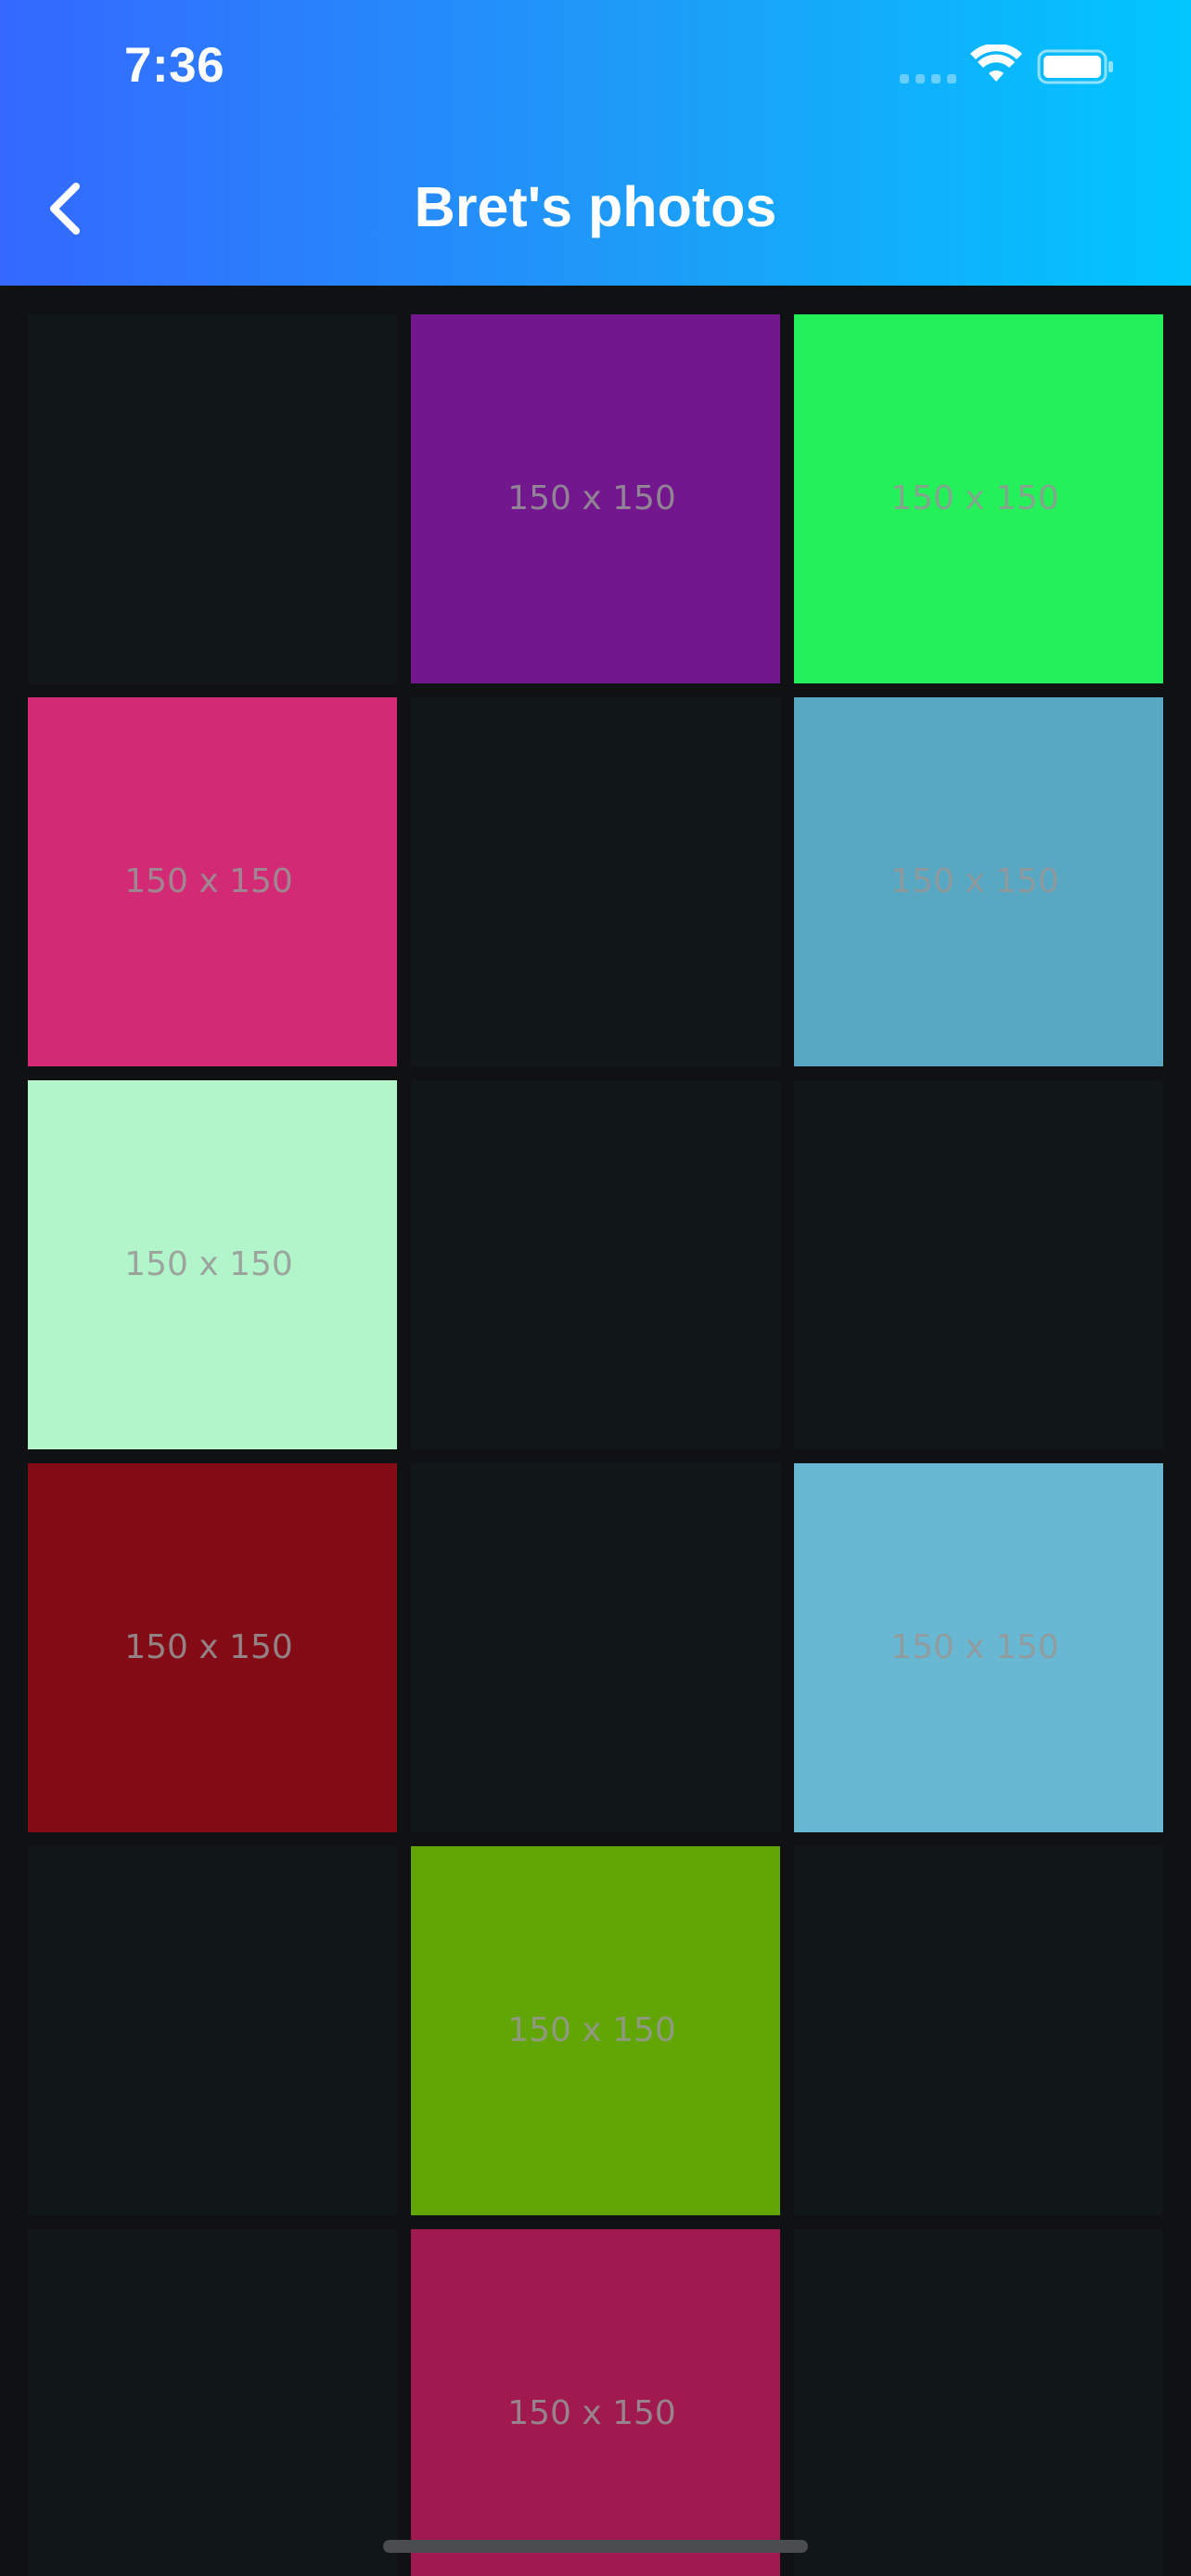 This screenshot has height=2576, width=1191. I want to click on battery-icon, so click(1075, 66).